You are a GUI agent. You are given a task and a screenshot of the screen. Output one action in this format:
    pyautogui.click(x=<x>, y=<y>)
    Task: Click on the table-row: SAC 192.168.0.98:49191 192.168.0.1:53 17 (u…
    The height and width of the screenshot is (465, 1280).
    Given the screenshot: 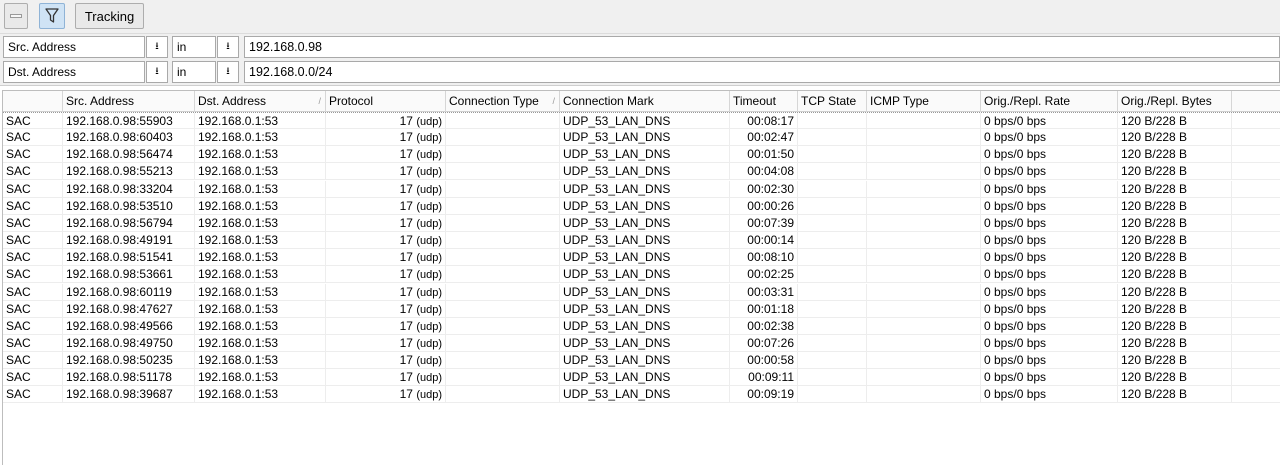 What is the action you would take?
    pyautogui.click(x=641, y=241)
    